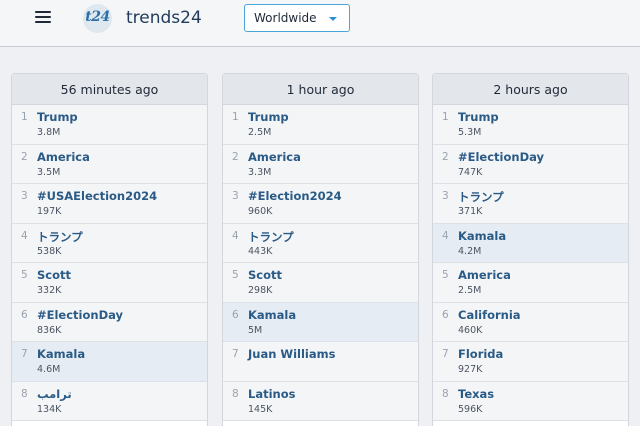 Image resolution: width=640 pixels, height=426 pixels. I want to click on trend-row: 7 Juan Williams, so click(320, 362).